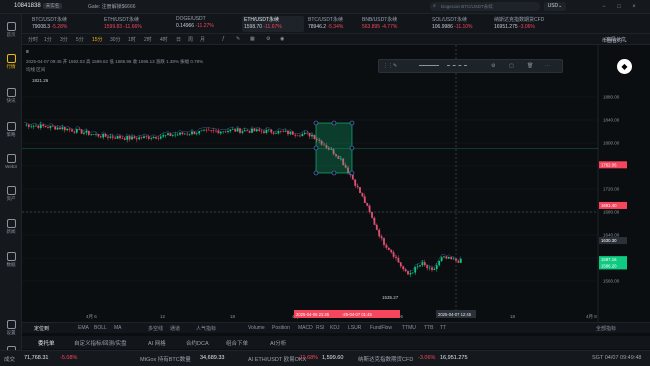 The height and width of the screenshot is (366, 650). What do you see at coordinates (11, 130) in the screenshot?
I see `sidebar-item-strategy: 策略` at bounding box center [11, 130].